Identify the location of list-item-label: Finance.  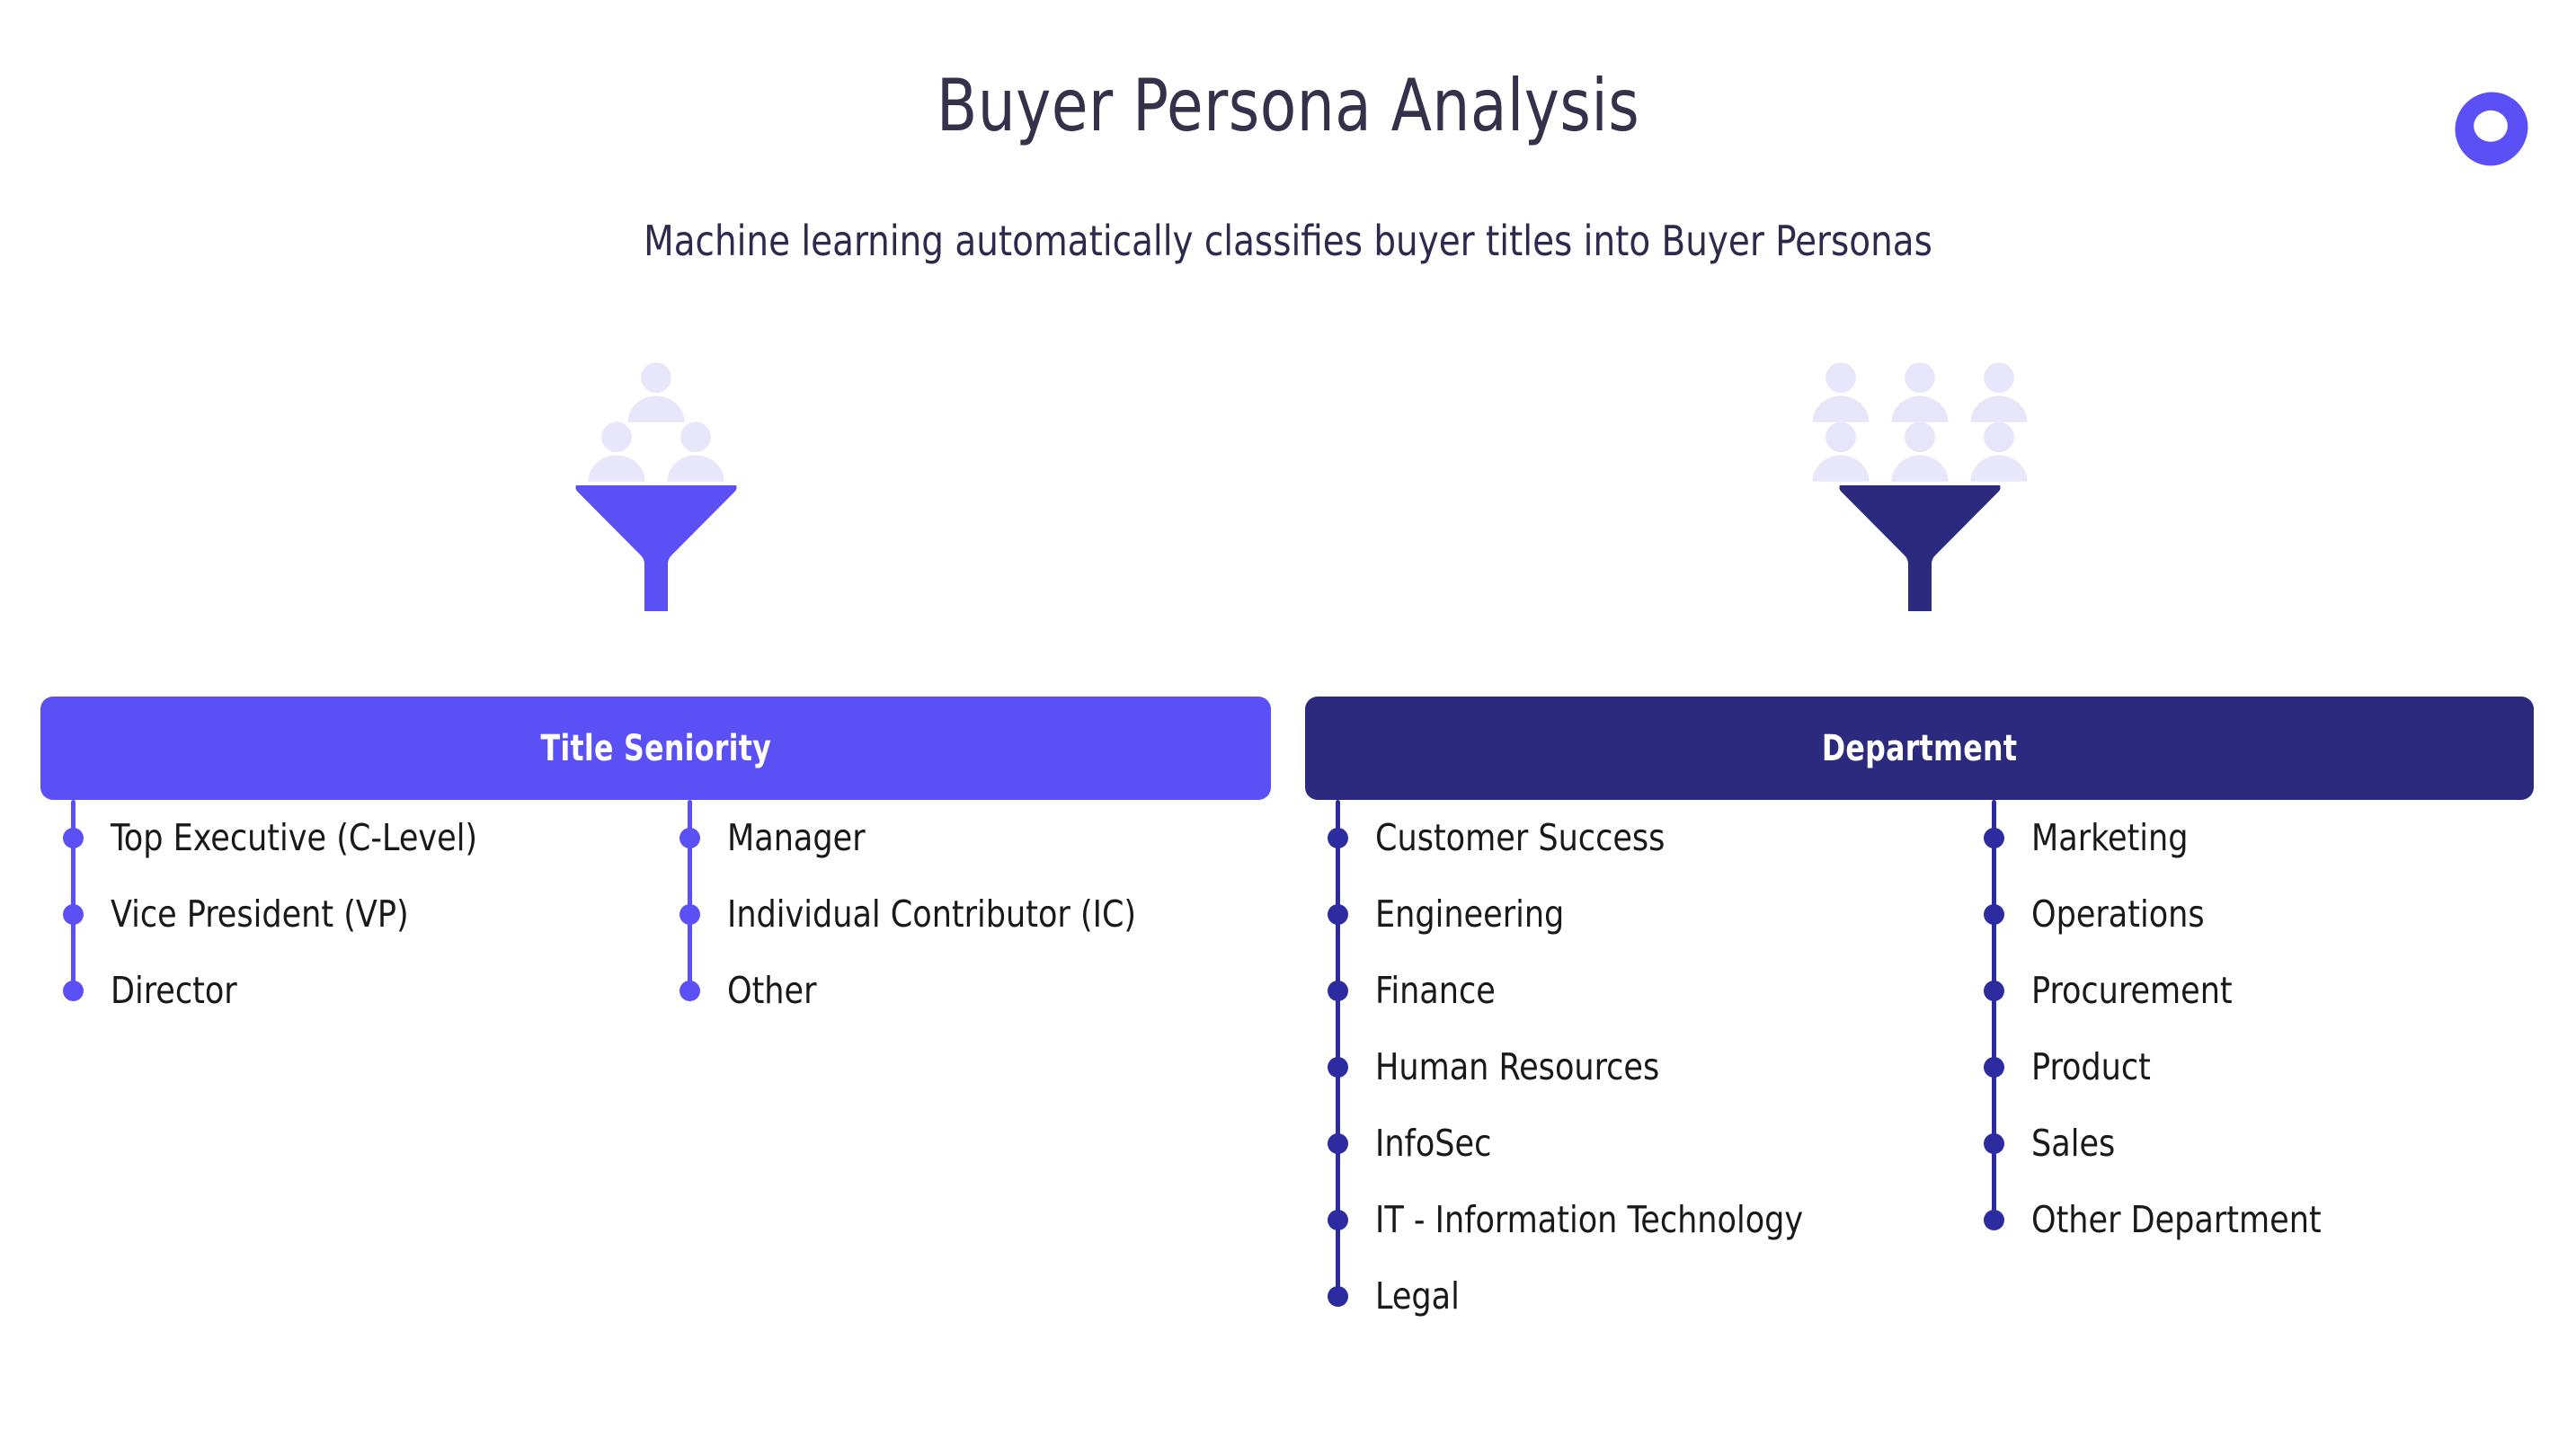
(1435, 990).